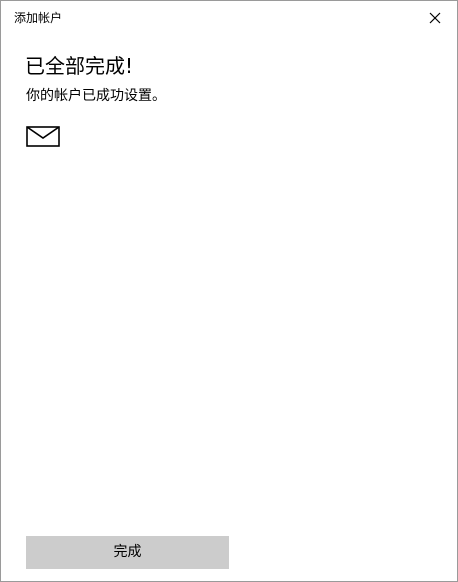 The image size is (458, 582). Describe the element at coordinates (79, 66) in the screenshot. I see `success-heading: 已全部完成!` at that location.